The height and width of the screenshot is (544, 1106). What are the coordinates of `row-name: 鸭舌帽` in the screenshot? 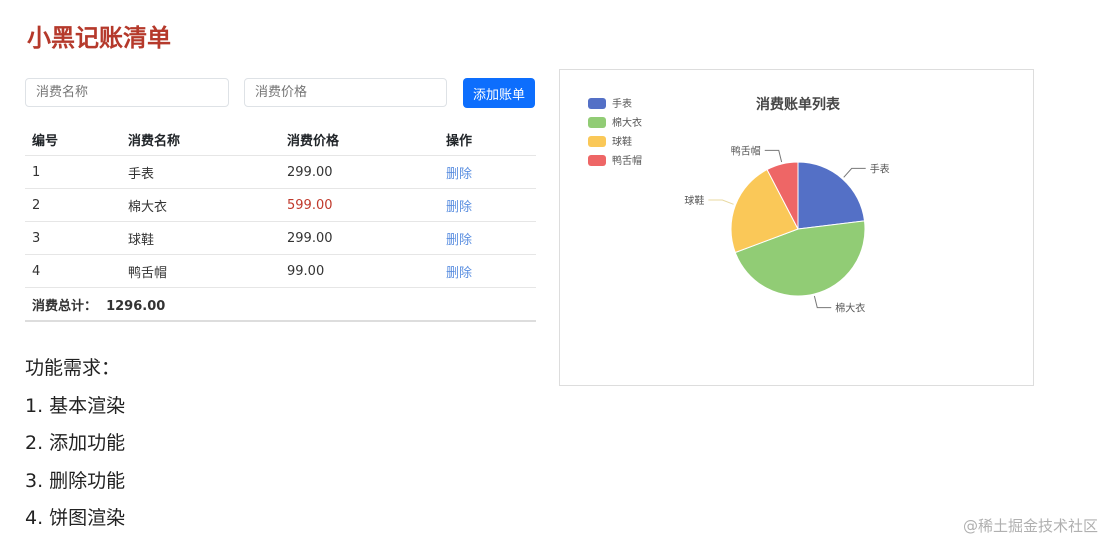 It's located at (200, 271).